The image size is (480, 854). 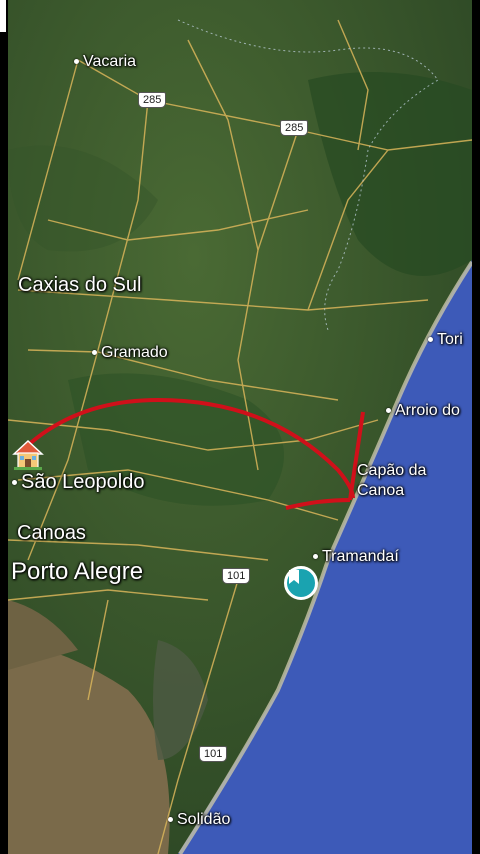 I want to click on place-canoas: Canoas, so click(x=51, y=533).